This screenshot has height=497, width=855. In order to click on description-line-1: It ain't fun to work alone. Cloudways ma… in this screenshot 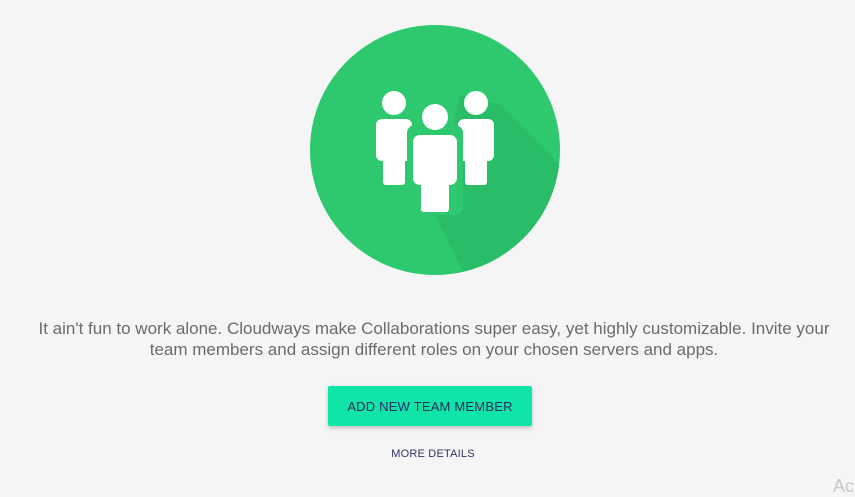, I will do `click(434, 328)`.